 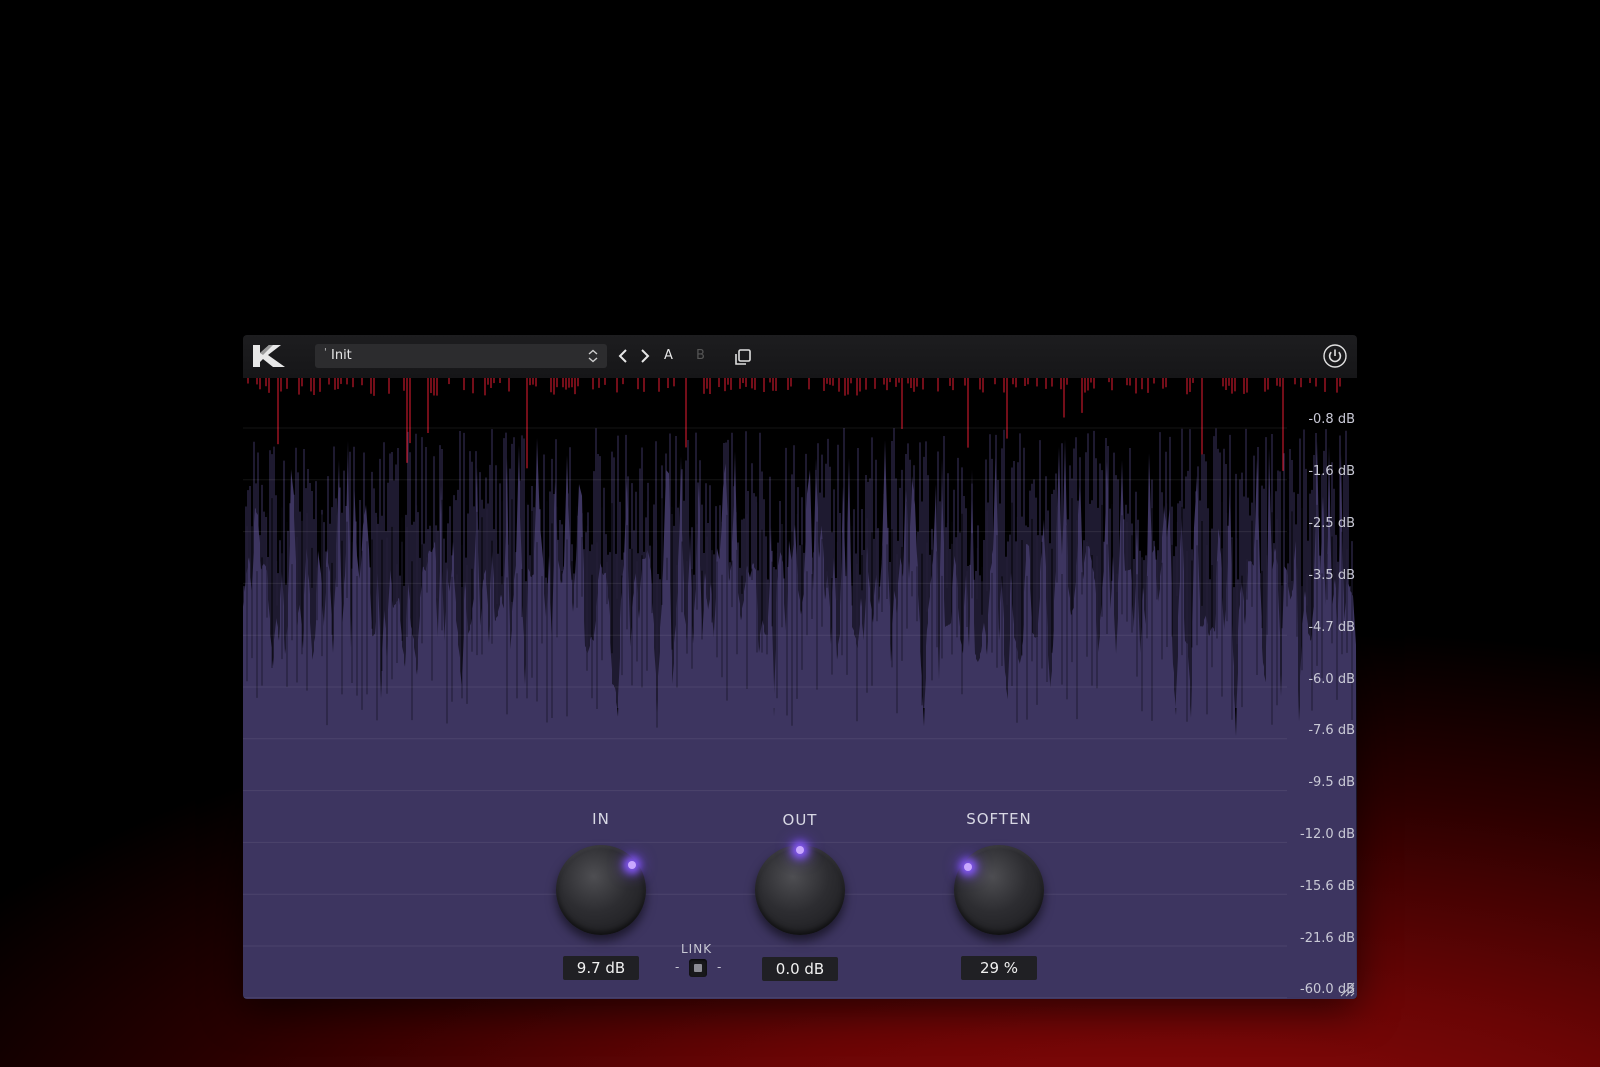 What do you see at coordinates (623, 356) in the screenshot?
I see `chevron-left-icon` at bounding box center [623, 356].